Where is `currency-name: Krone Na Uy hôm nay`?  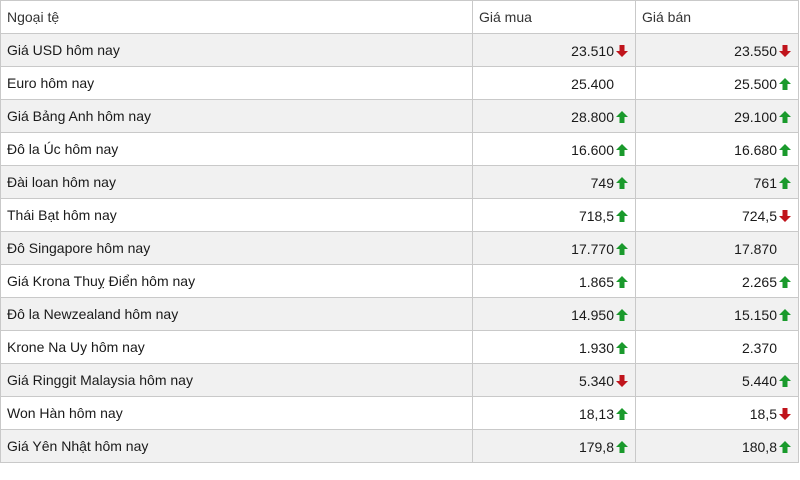
currency-name: Krone Na Uy hôm nay is located at coordinates (236, 347).